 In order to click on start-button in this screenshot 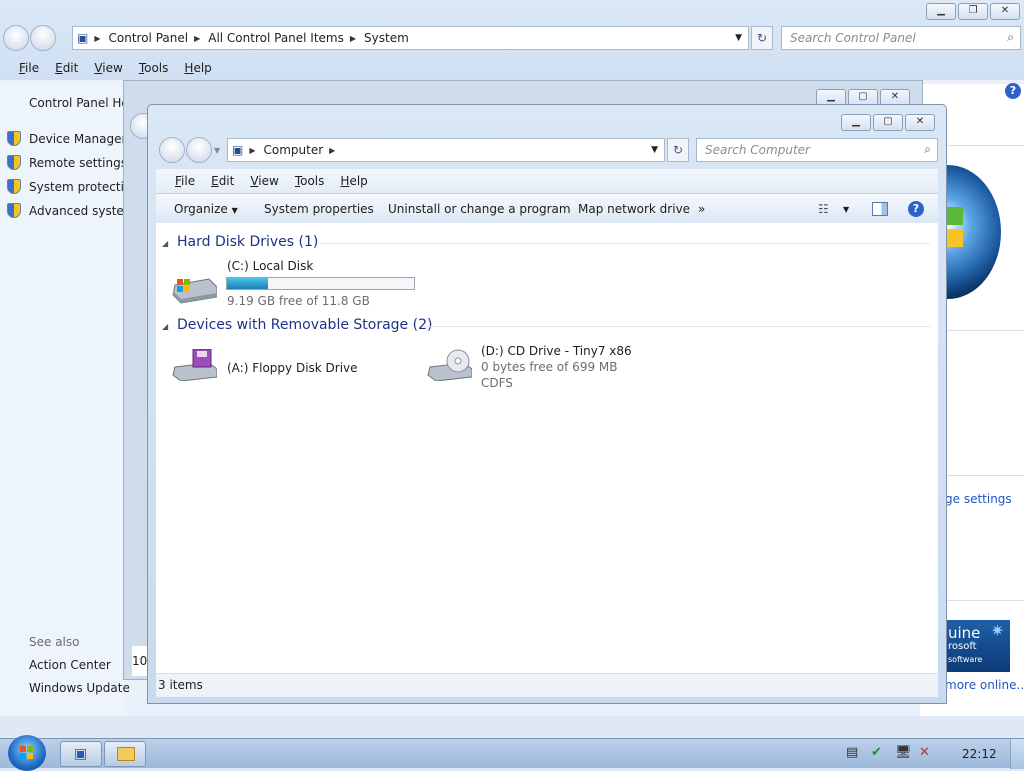, I will do `click(27, 753)`.